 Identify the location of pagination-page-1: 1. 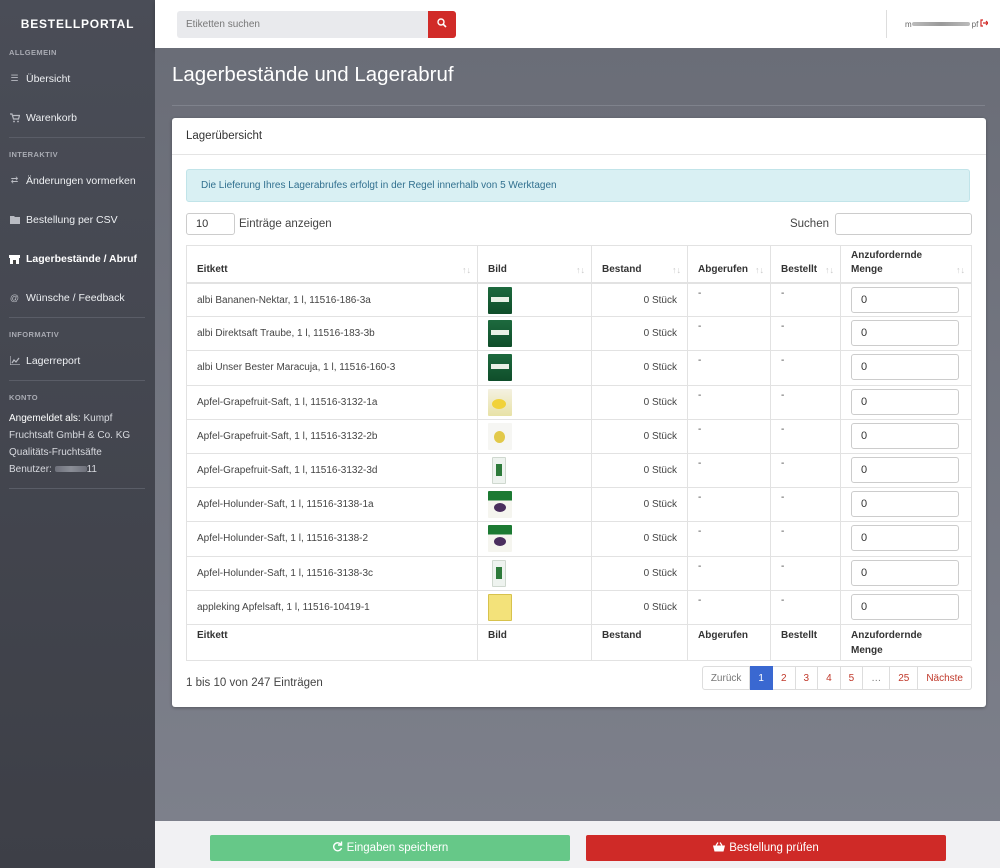
(761, 678).